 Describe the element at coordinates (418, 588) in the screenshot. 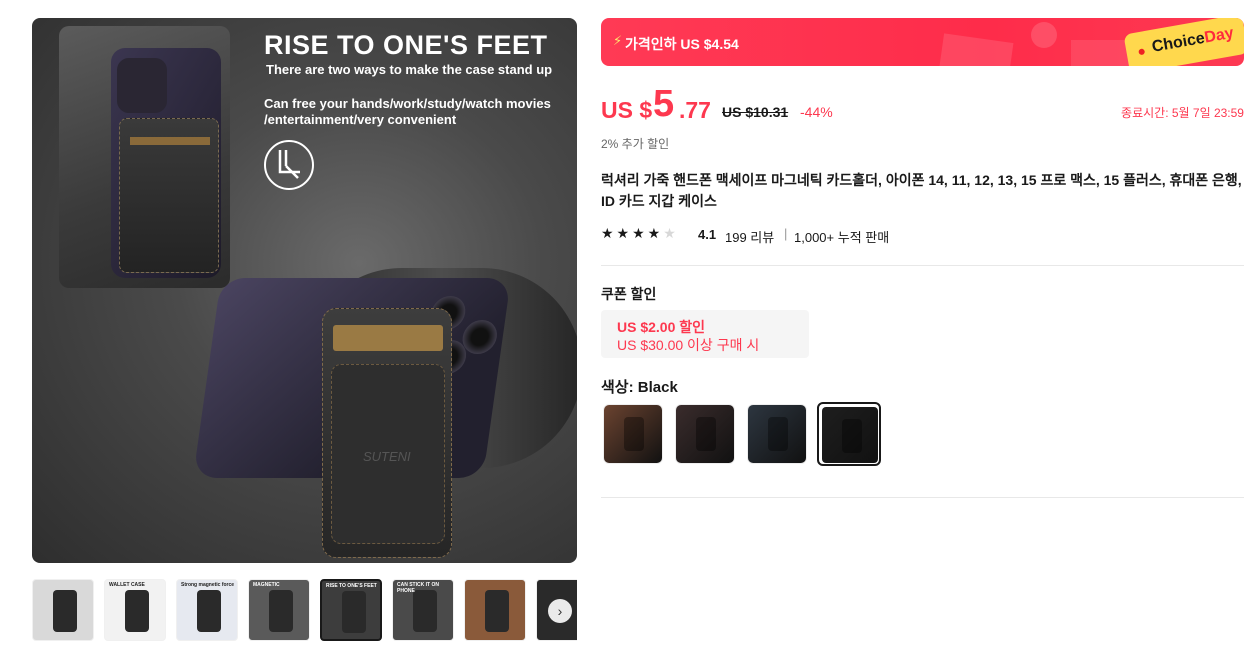

I see `thumbnail-label: CAN STICK IT ON PHONE` at that location.